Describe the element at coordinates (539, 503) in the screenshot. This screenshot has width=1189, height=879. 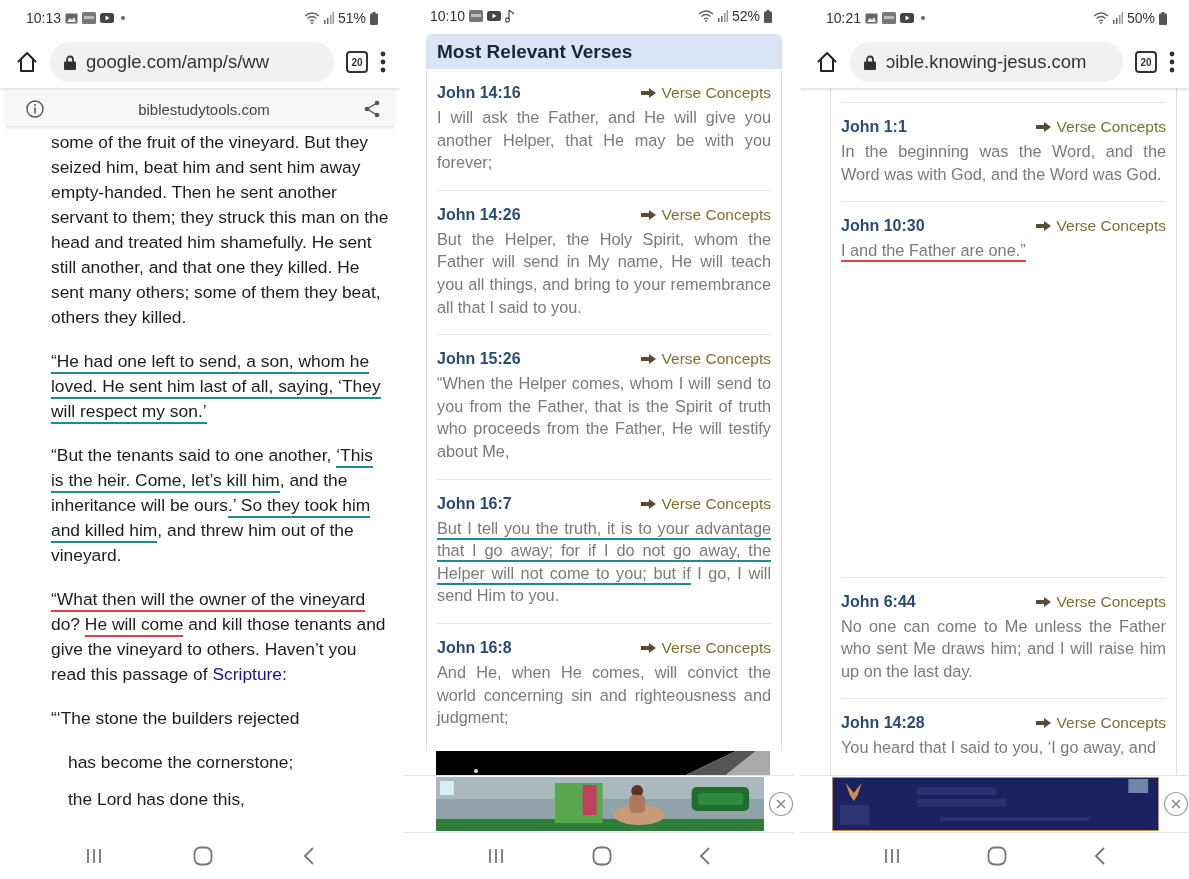
I see `verse-reference: John 16:7` at that location.